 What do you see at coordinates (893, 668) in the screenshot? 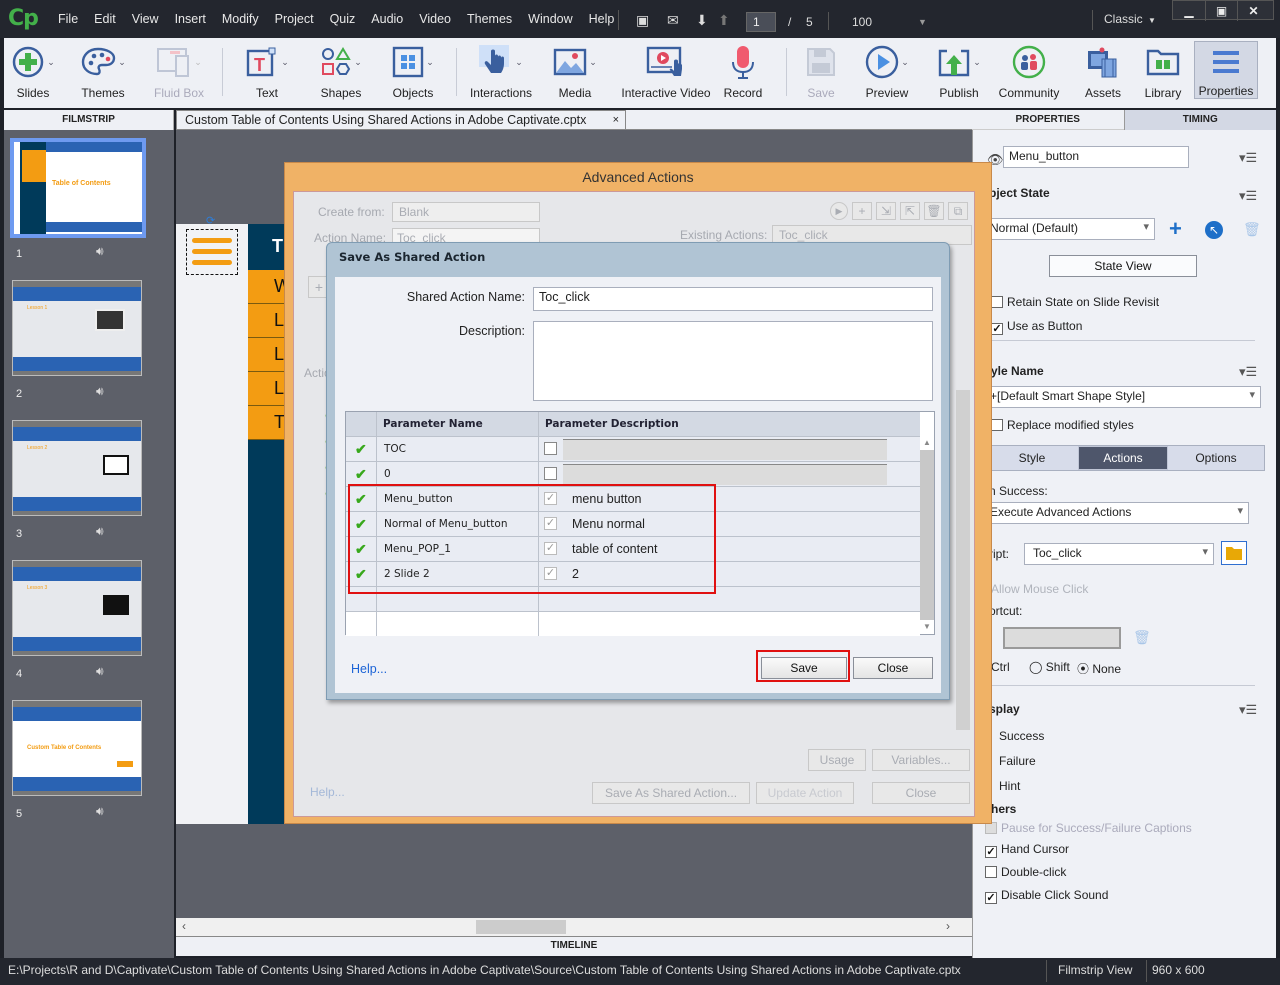
I see `close-button: Close` at bounding box center [893, 668].